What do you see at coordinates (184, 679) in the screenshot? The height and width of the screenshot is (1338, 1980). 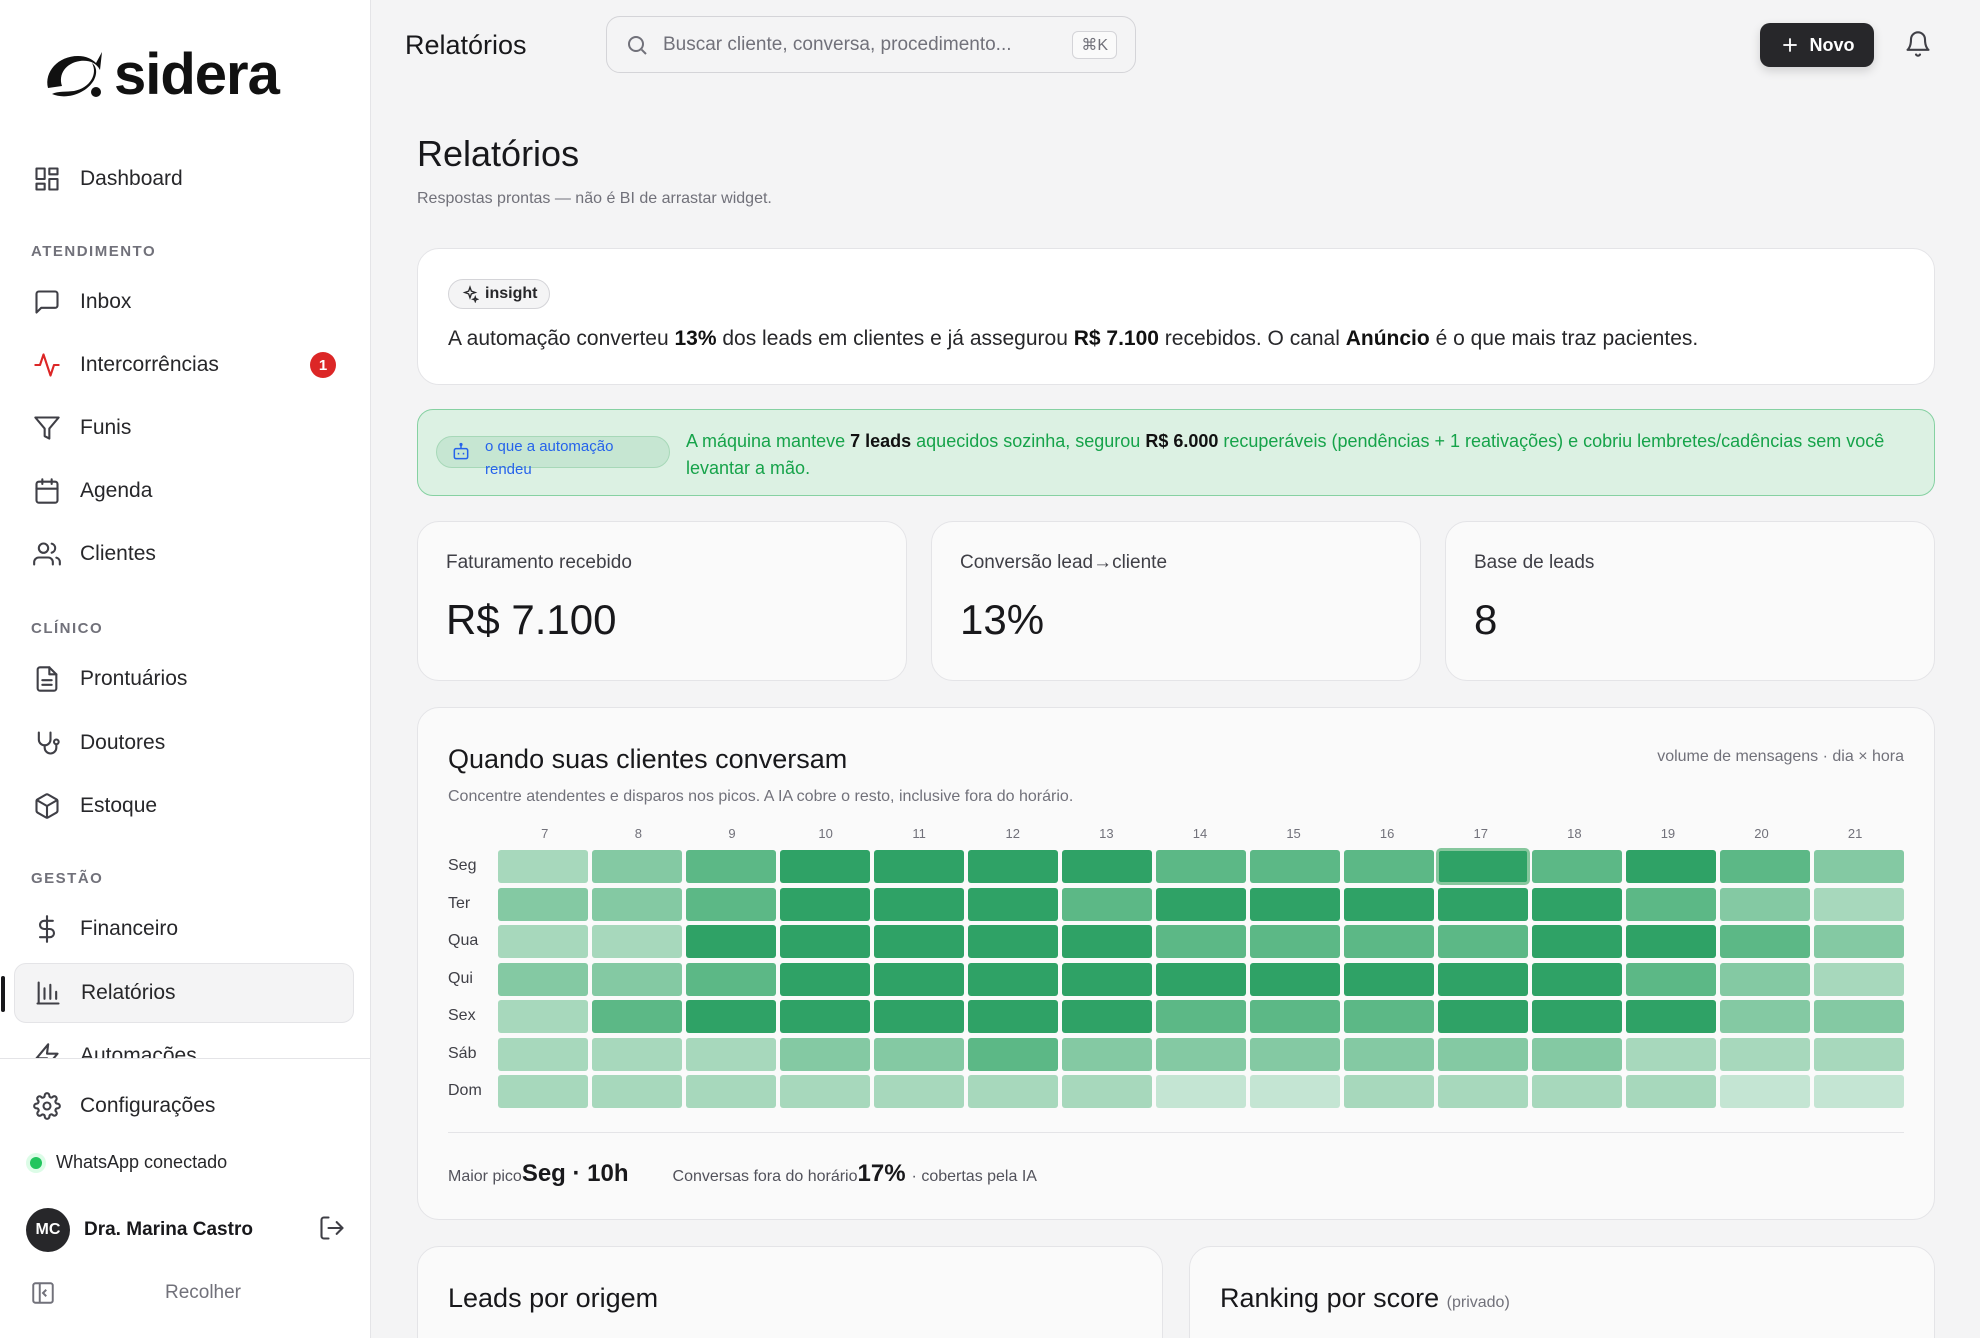 I see `sidebar-item-prontuarios: Prontuários` at bounding box center [184, 679].